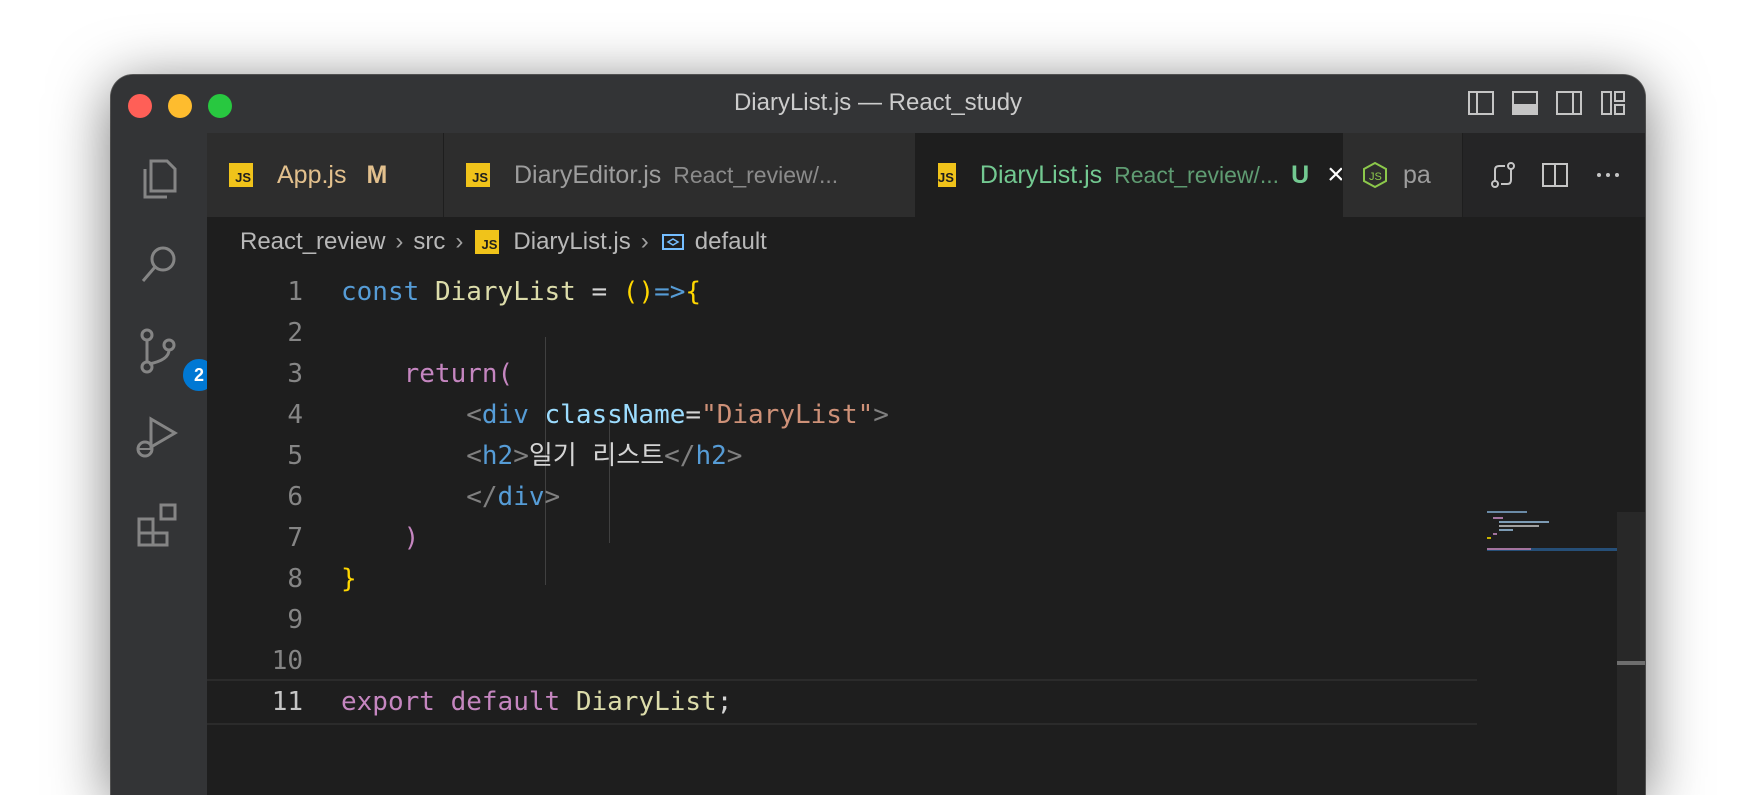  Describe the element at coordinates (287, 702) in the screenshot. I see `line-number: 11` at that location.